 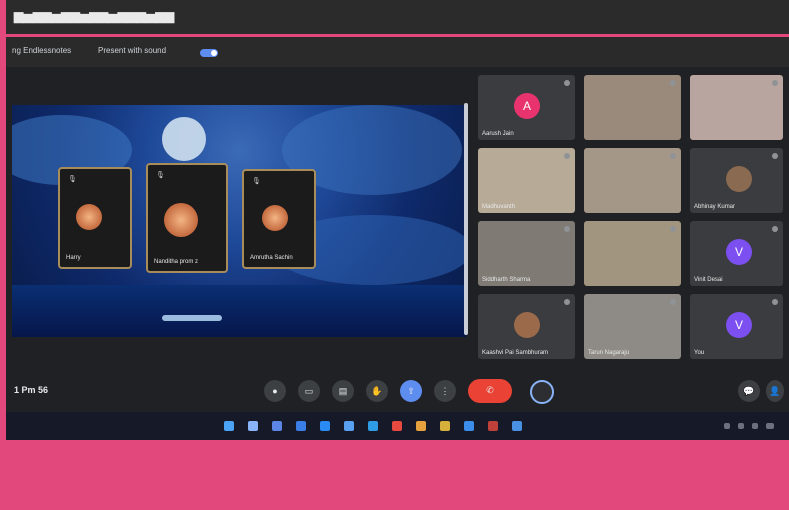 I want to click on participant-name: Aarush Jain, so click(x=498, y=134).